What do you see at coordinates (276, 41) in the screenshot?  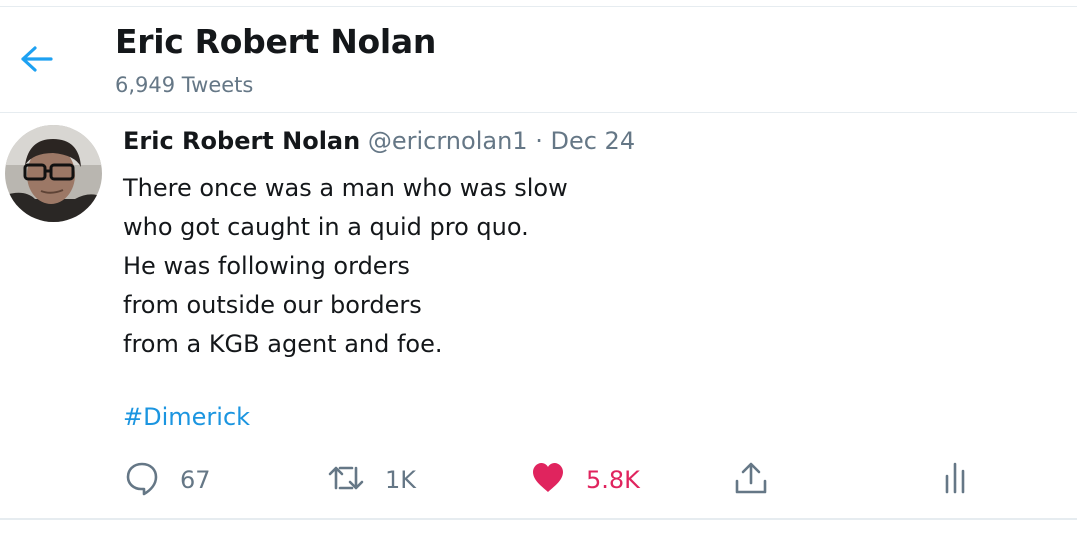 I see `profile-name-title: Eric Robert Nolan` at bounding box center [276, 41].